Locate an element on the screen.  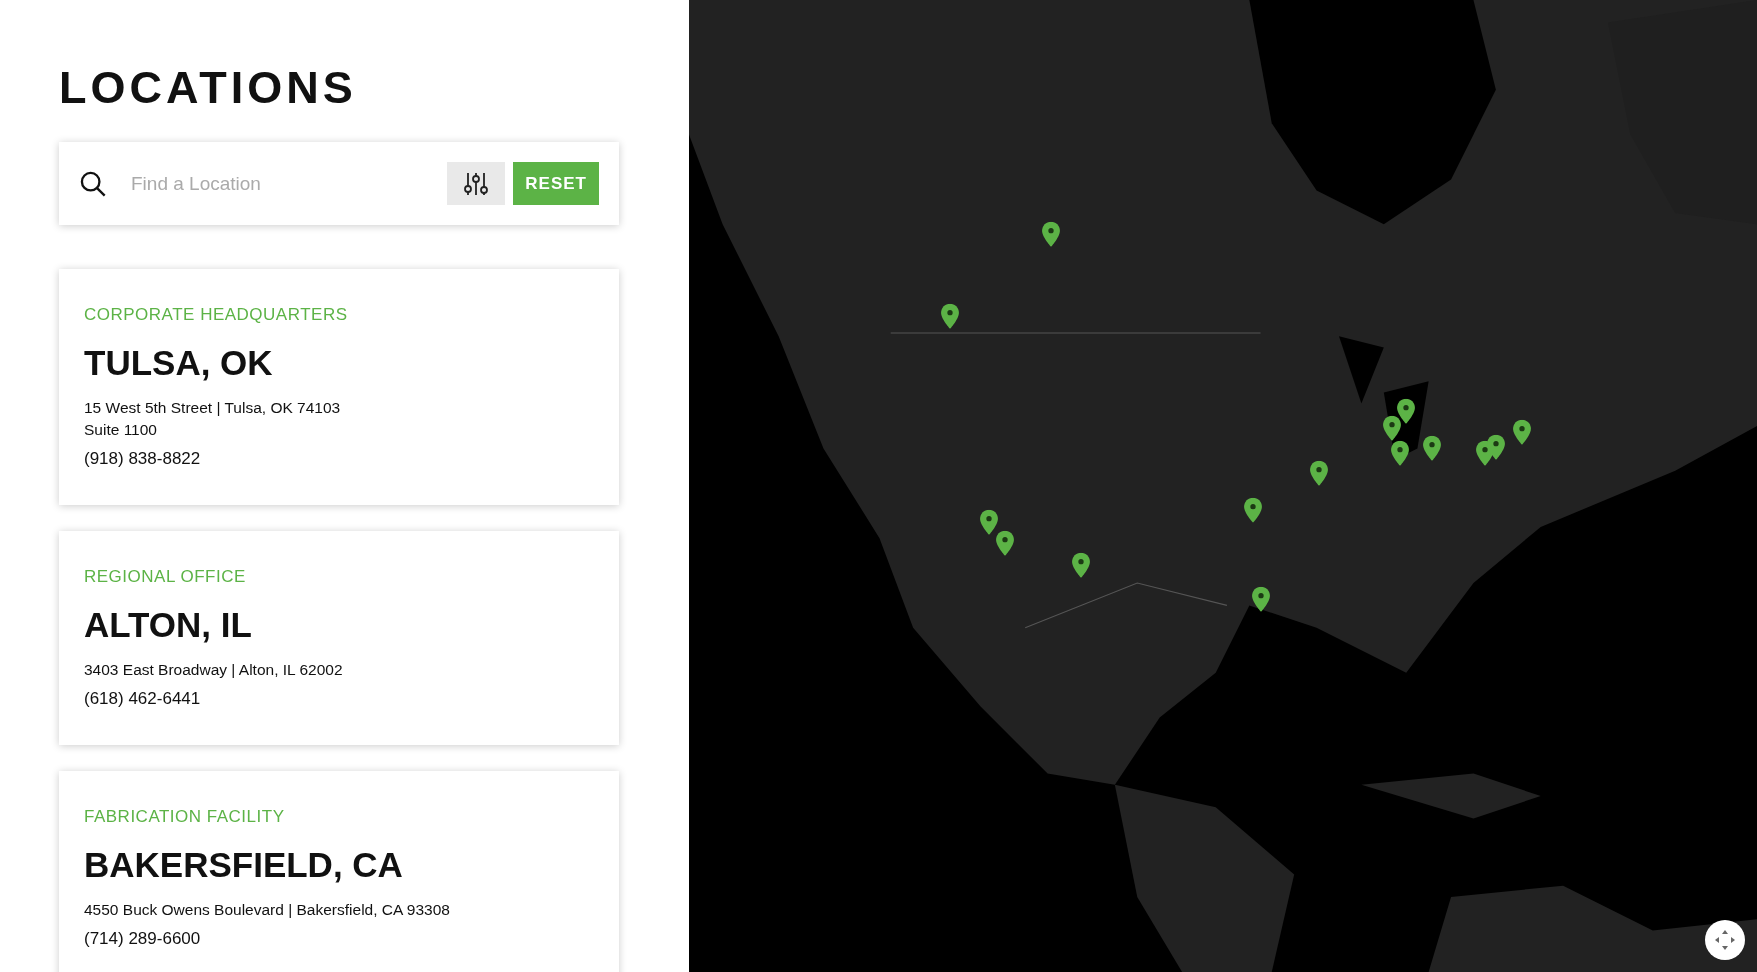
location-city: ALTON, IL is located at coordinates (168, 625).